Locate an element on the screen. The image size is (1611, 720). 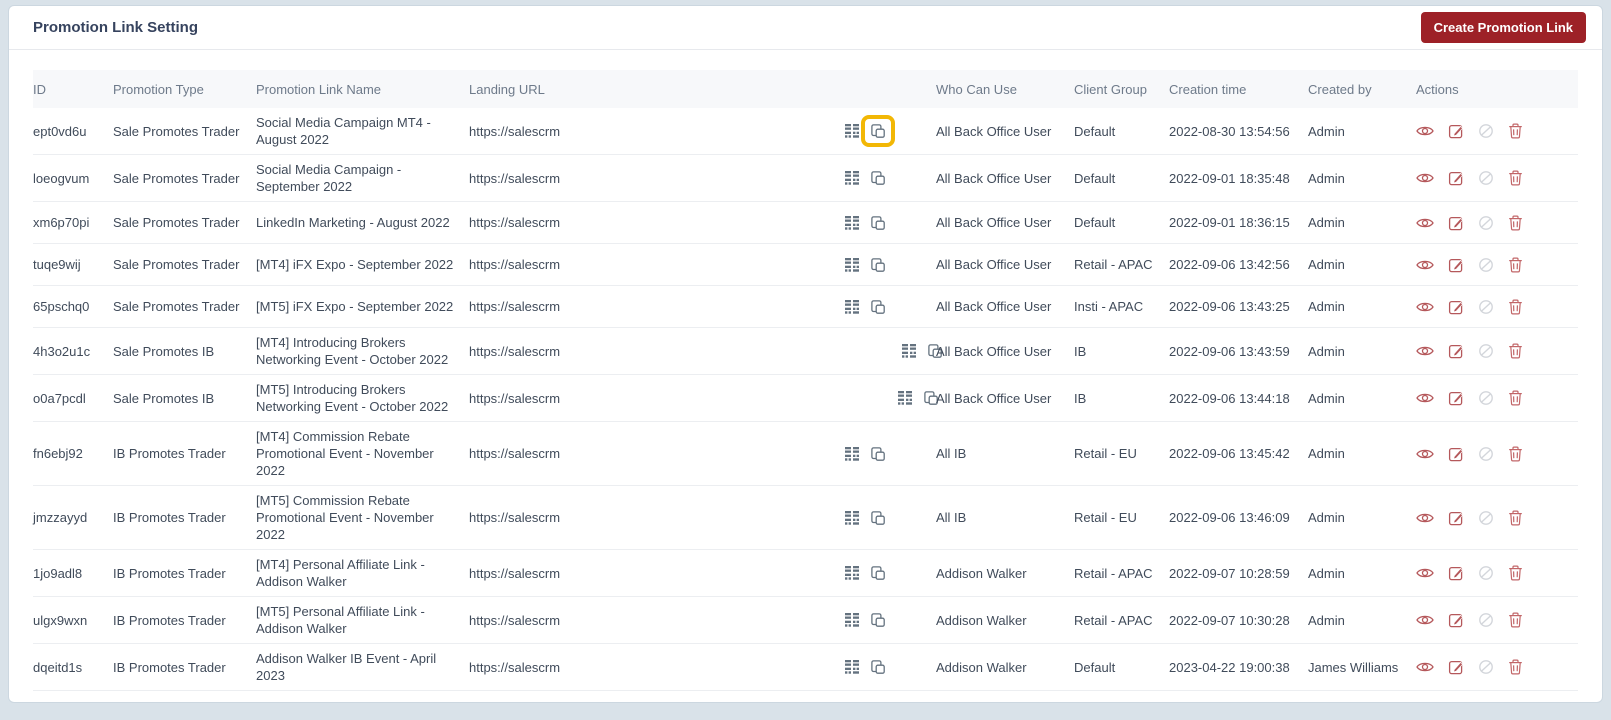
cell-who-can-use: All Back Office User is located at coordinates (994, 398).